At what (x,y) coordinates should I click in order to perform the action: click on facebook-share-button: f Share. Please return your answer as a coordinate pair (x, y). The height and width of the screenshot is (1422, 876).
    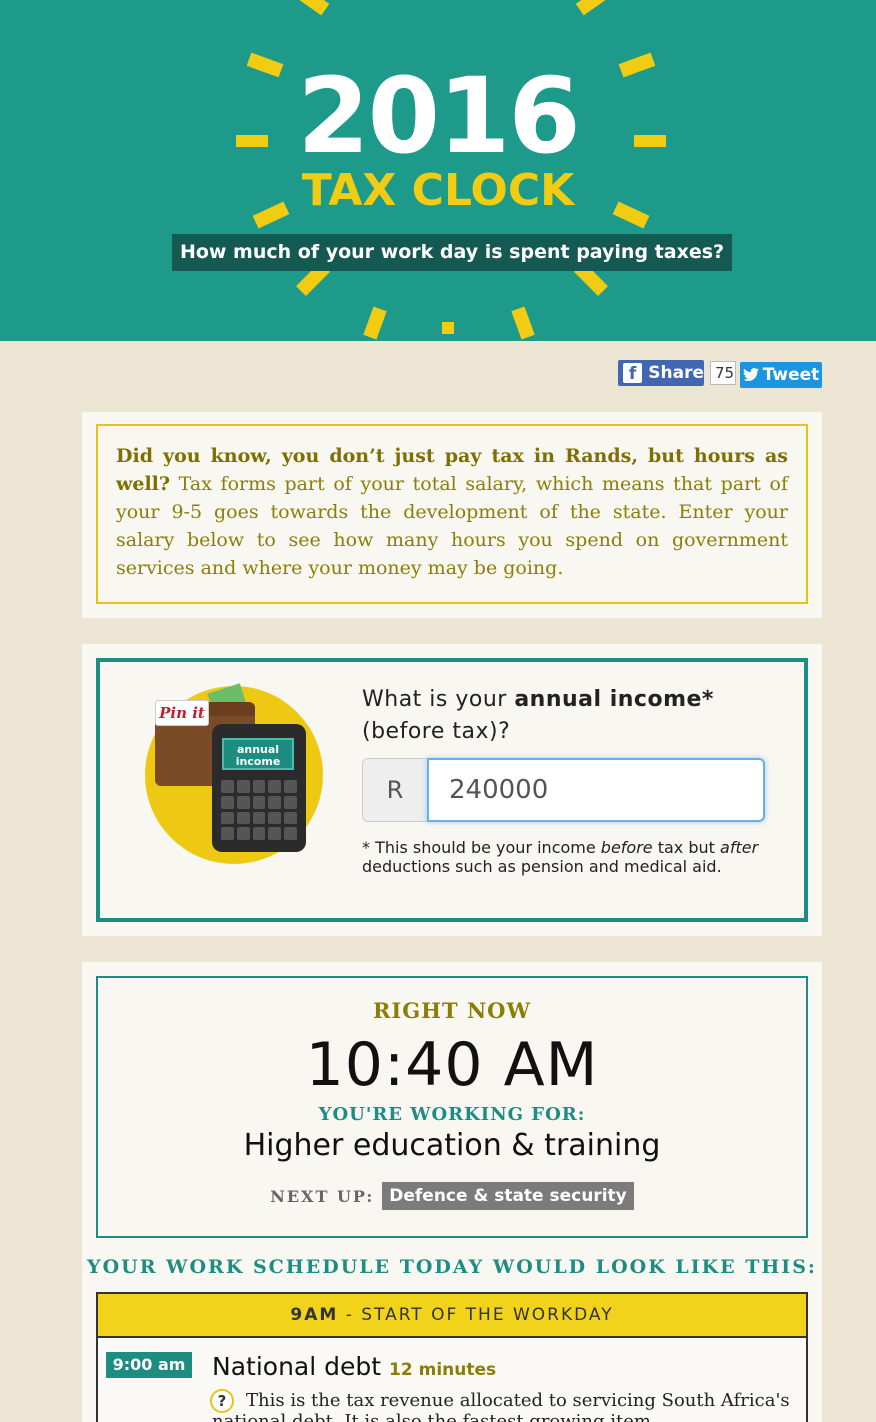
    Looking at the image, I should click on (661, 373).